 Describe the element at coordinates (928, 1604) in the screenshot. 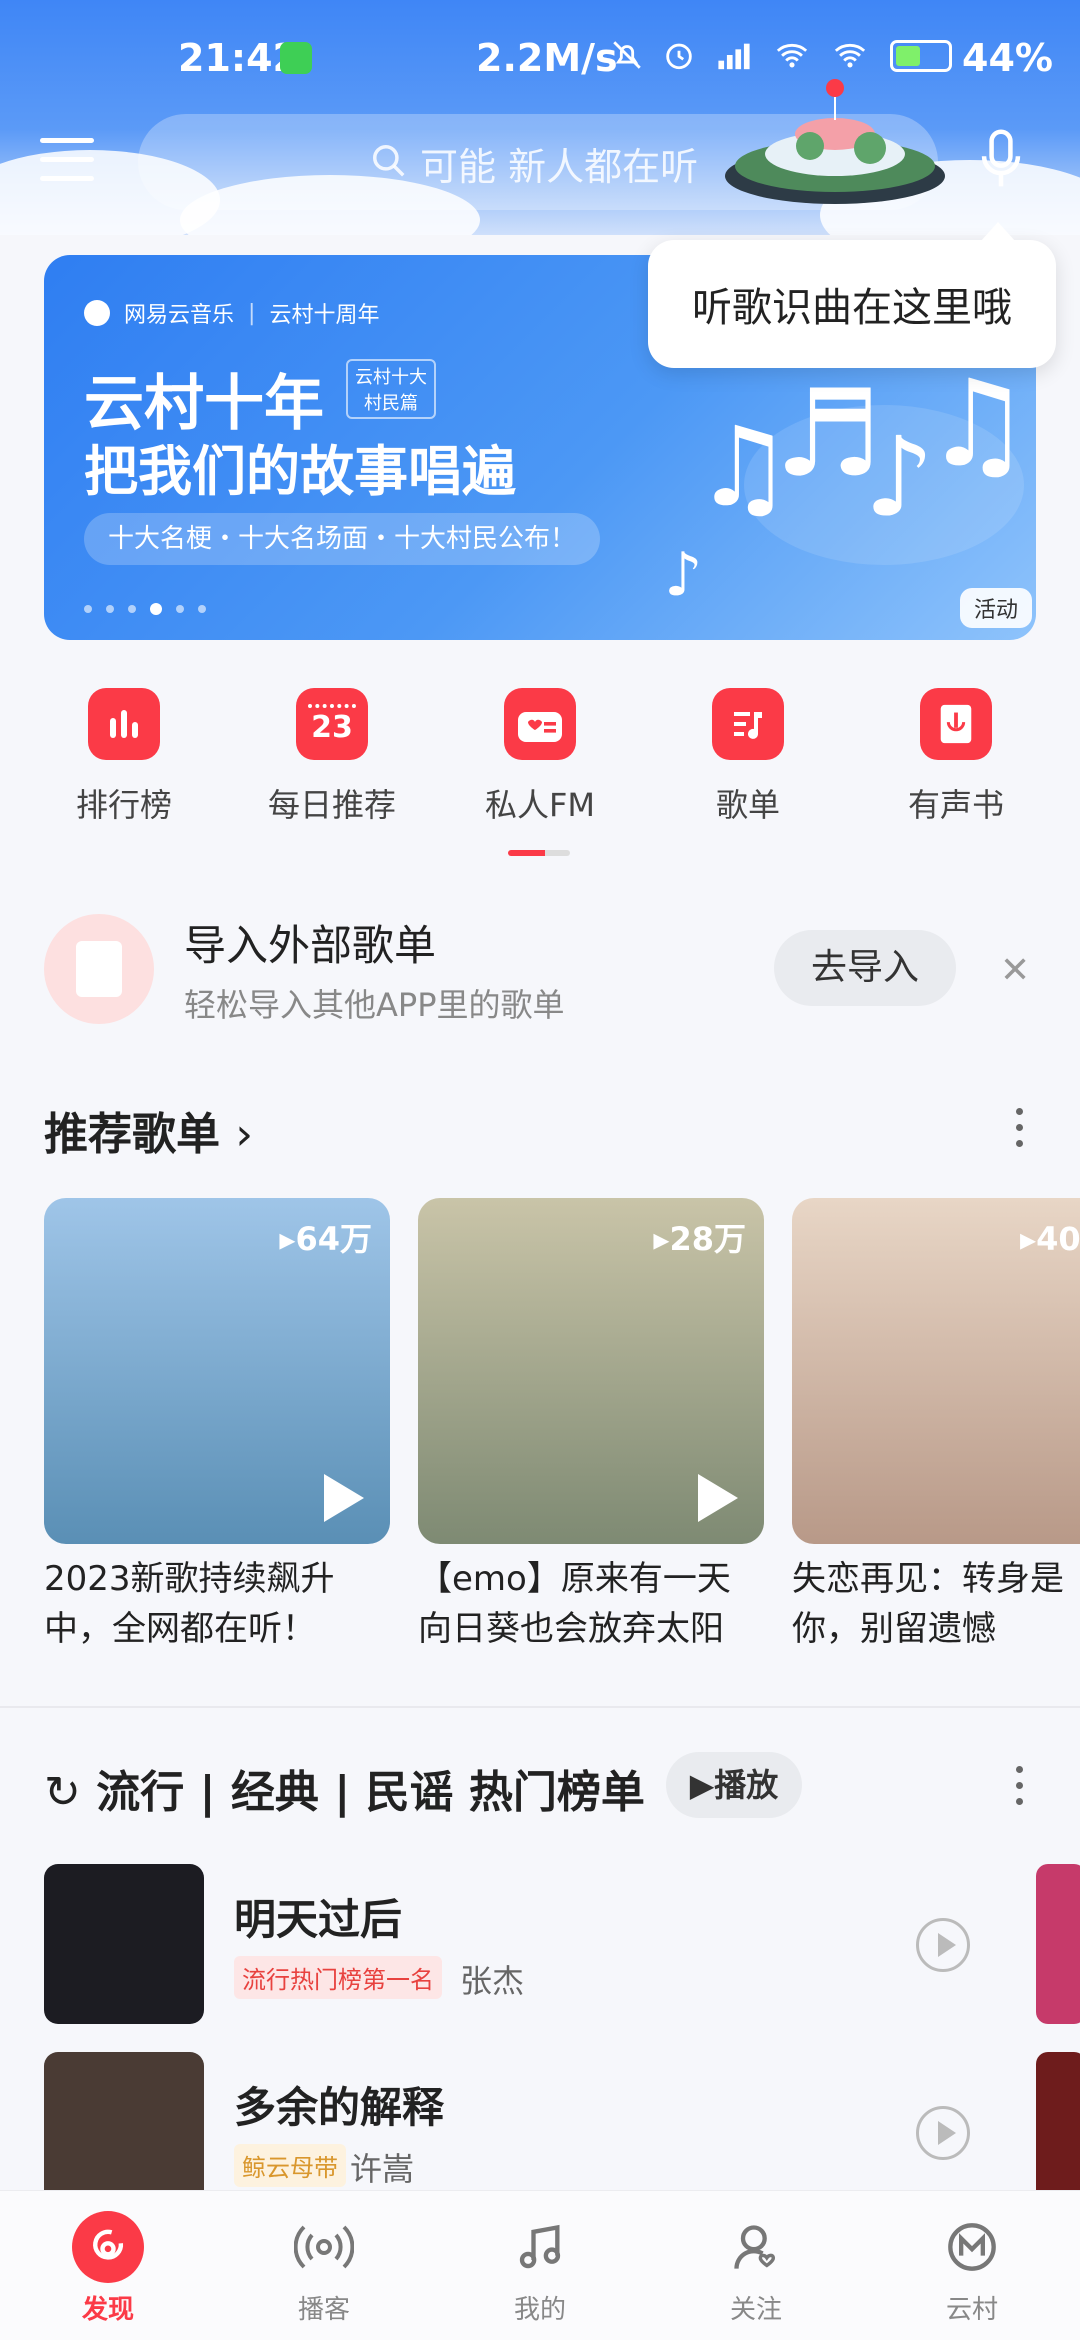

I see `playlist-name: 失恋再见：转身是你，别留遗憾` at that location.